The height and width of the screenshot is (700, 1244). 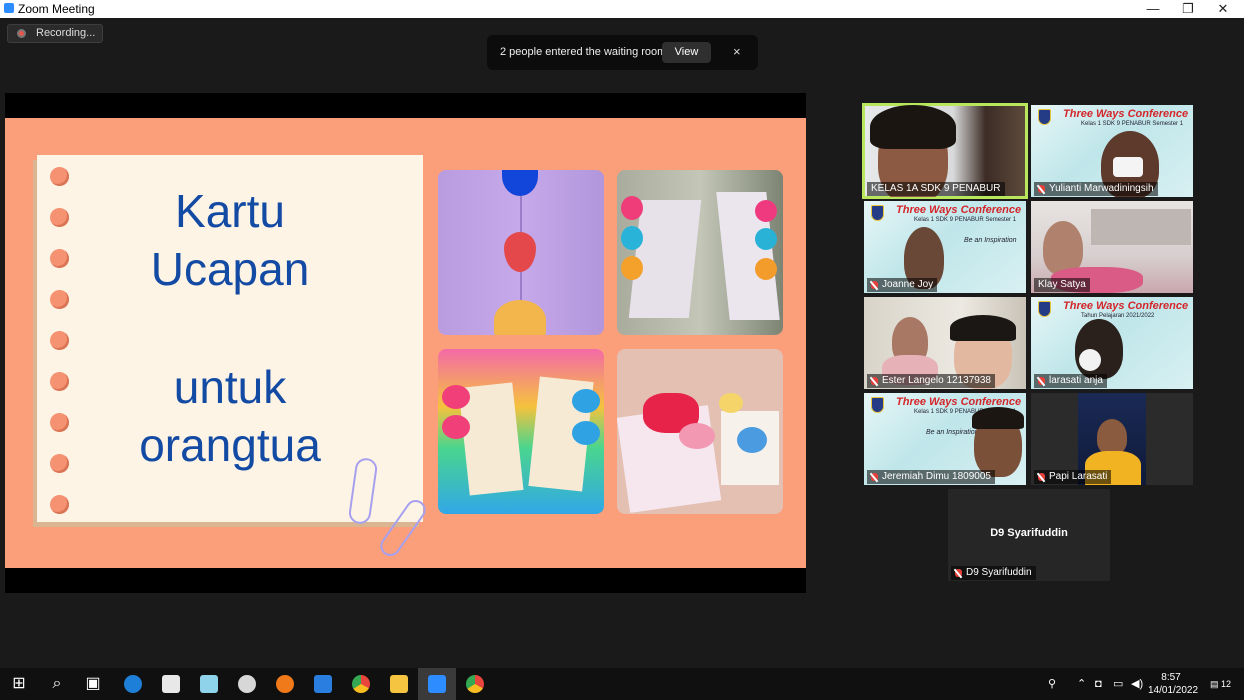 I want to click on participant-face, so click(x=1112, y=437).